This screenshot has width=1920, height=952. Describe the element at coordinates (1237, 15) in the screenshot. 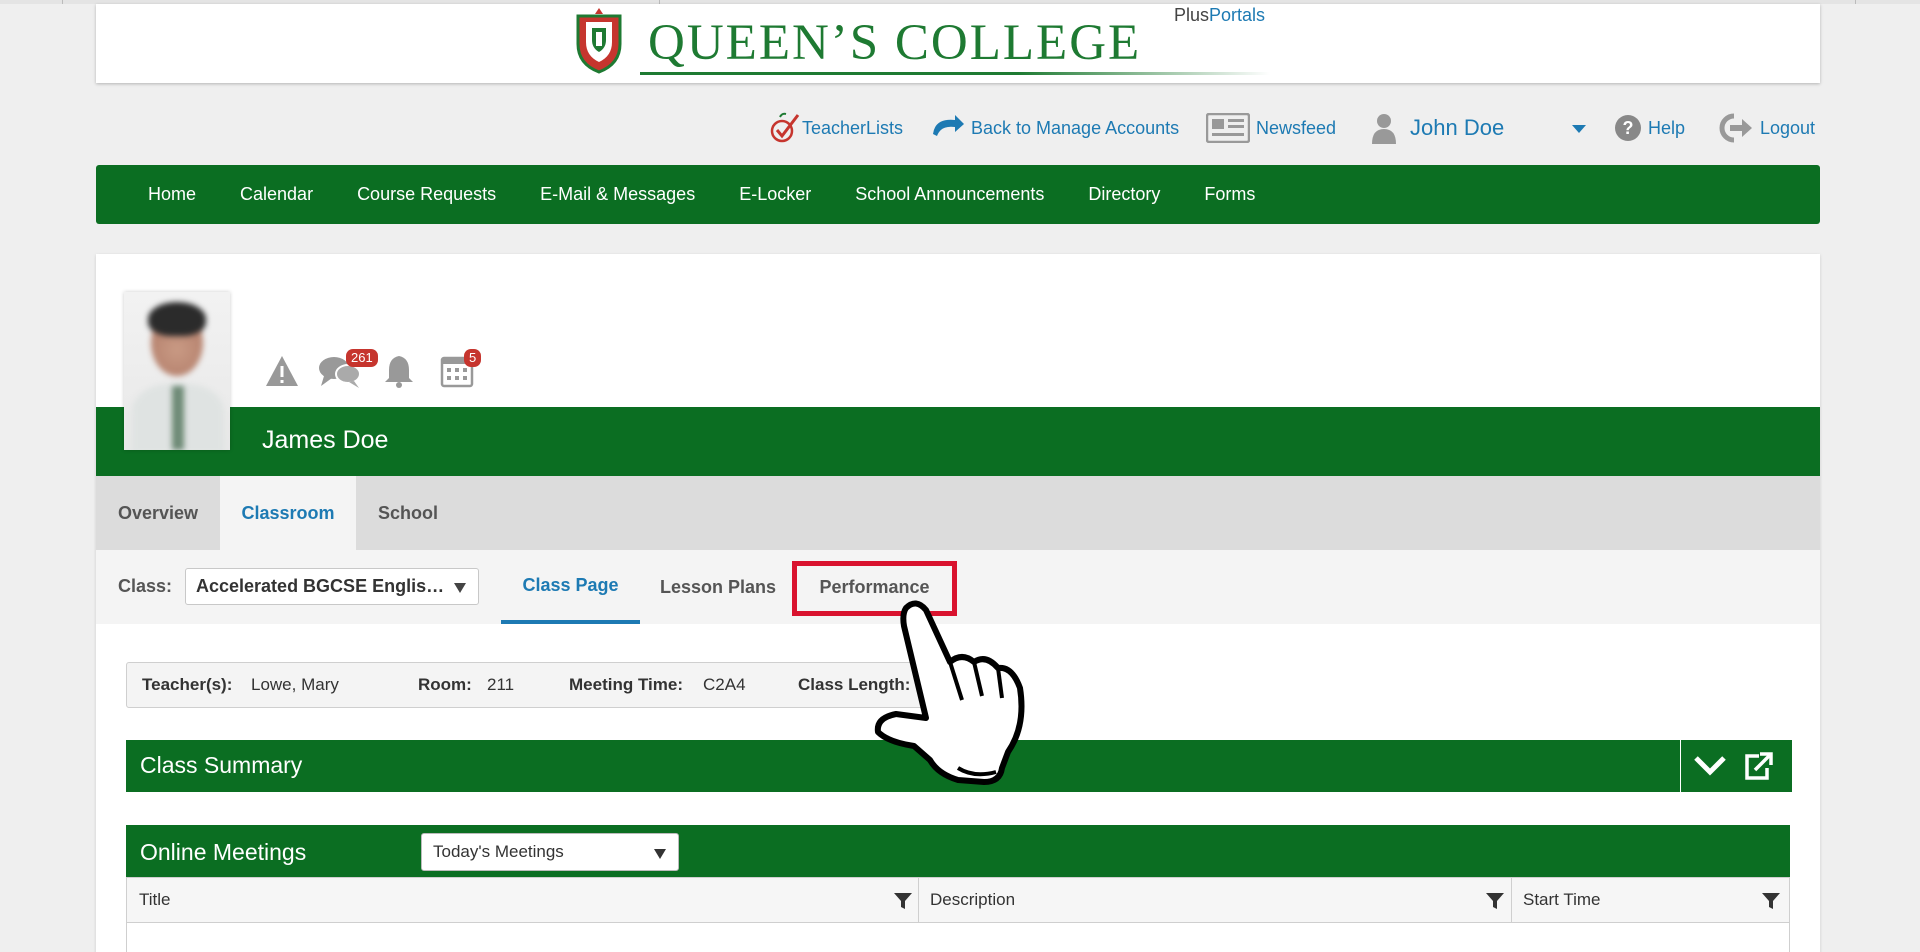

I see `brand-portals: Portals` at that location.